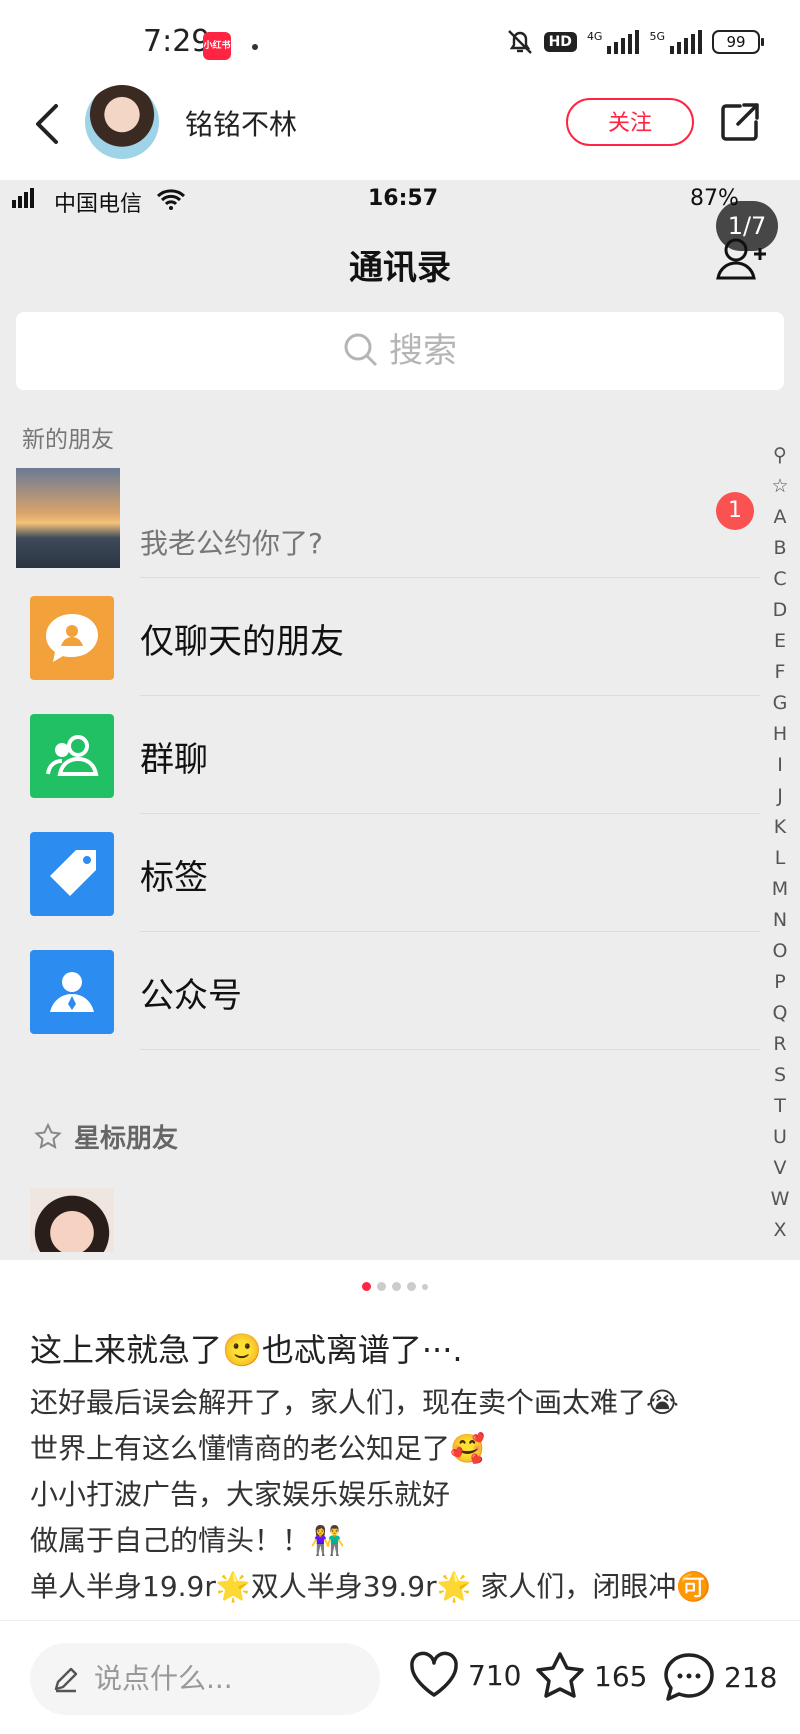  I want to click on hd-badge: HD, so click(560, 42).